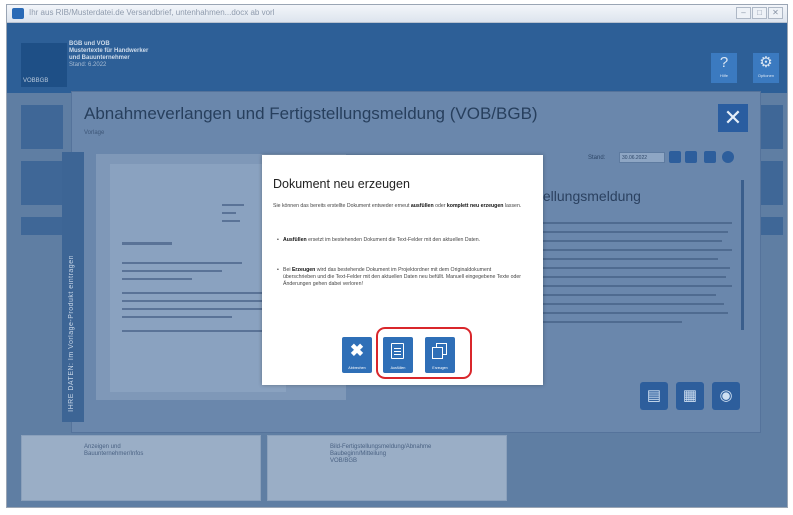 The height and width of the screenshot is (515, 793). What do you see at coordinates (766, 75) in the screenshot?
I see `settings-label: Optionen` at bounding box center [766, 75].